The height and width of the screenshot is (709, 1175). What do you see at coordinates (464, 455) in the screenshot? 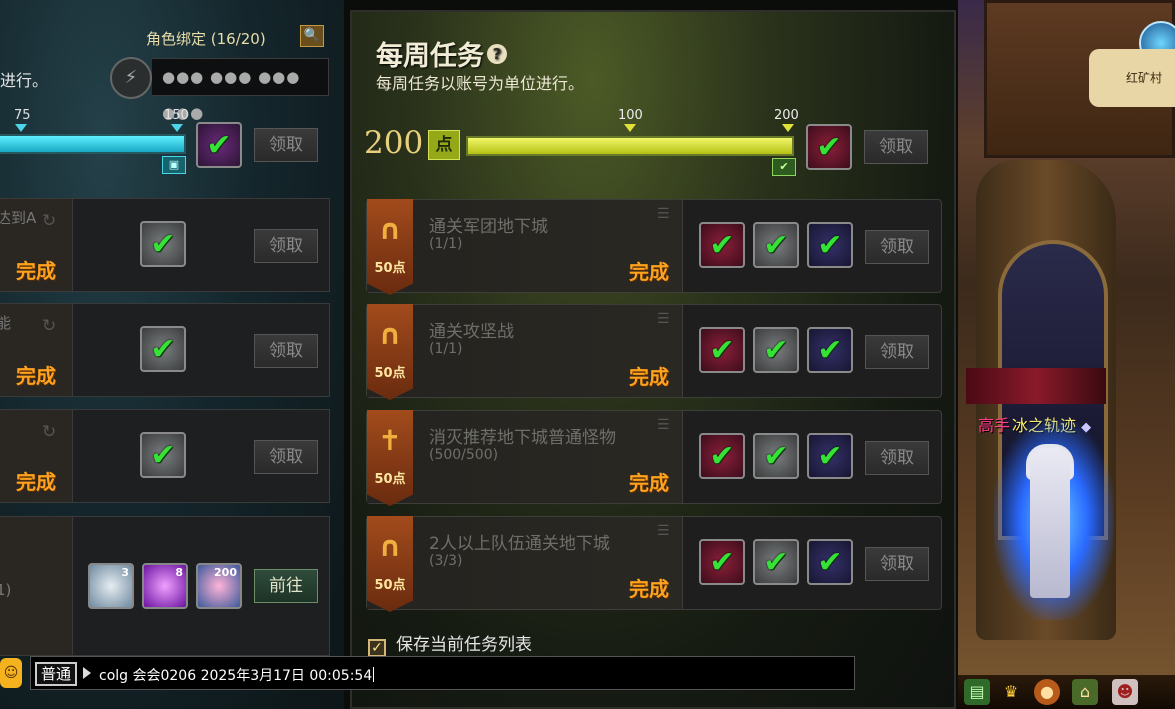
I see `task-progress: (500/500)` at bounding box center [464, 455].